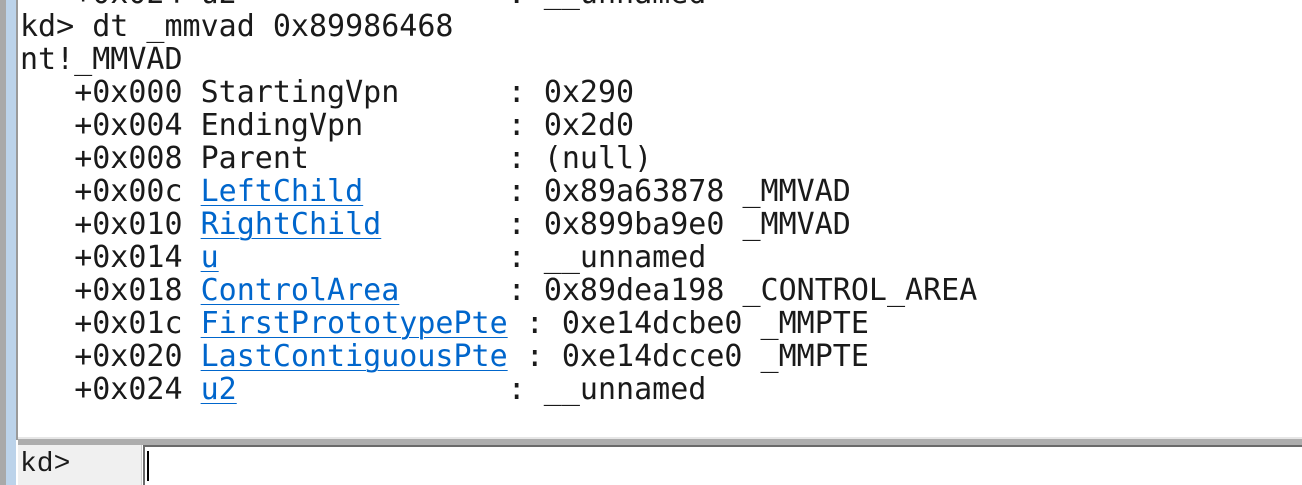 Image resolution: width=1302 pixels, height=485 pixels. I want to click on output-type-name: nt!_MMVAD, so click(101, 59).